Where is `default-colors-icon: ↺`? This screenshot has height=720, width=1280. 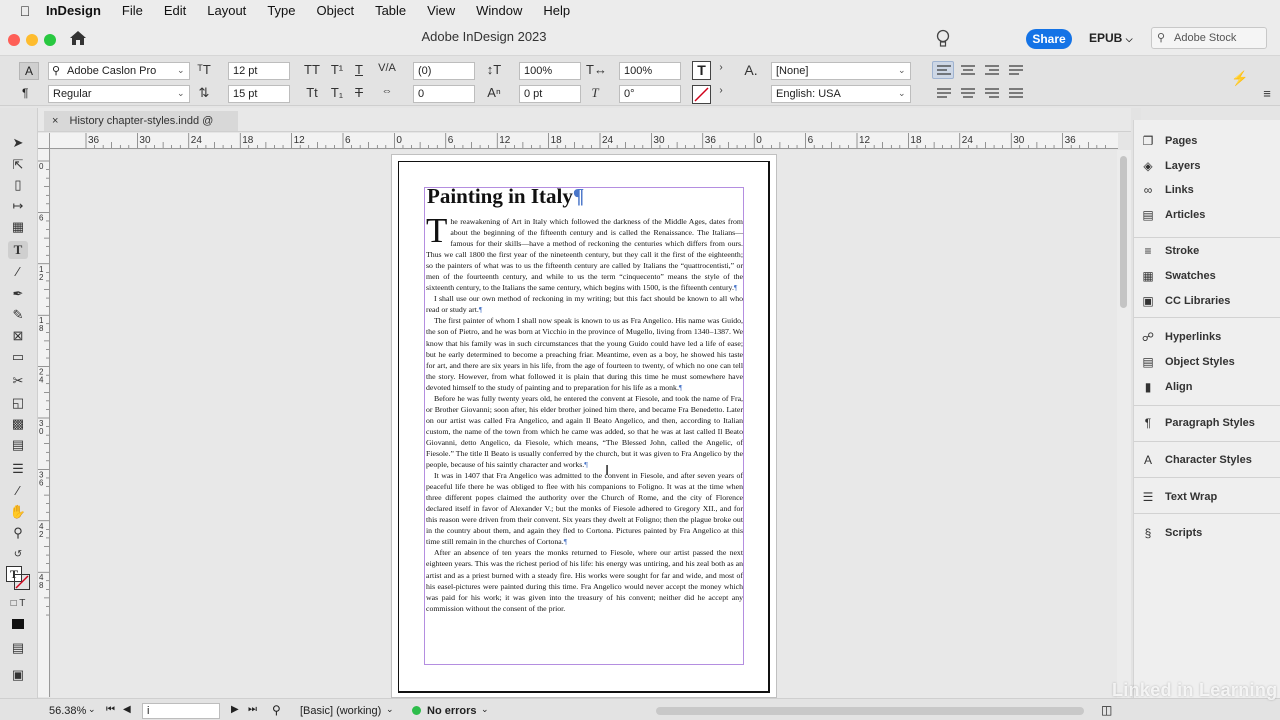 default-colors-icon: ↺ is located at coordinates (18, 555).